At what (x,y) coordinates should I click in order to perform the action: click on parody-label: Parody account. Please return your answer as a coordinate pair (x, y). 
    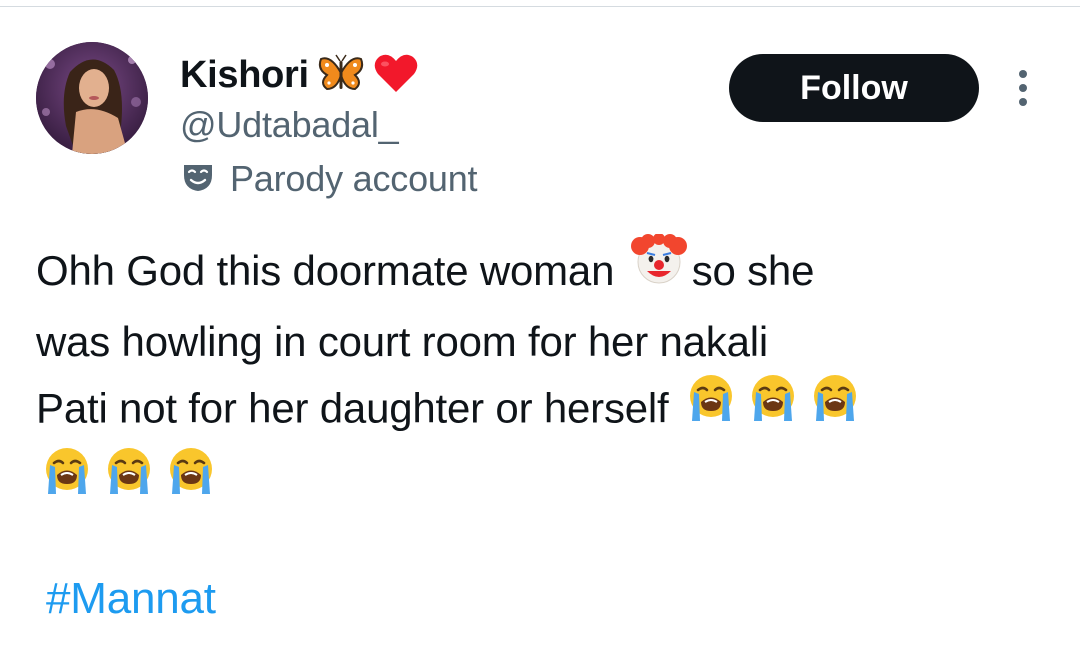
    Looking at the image, I should click on (354, 178).